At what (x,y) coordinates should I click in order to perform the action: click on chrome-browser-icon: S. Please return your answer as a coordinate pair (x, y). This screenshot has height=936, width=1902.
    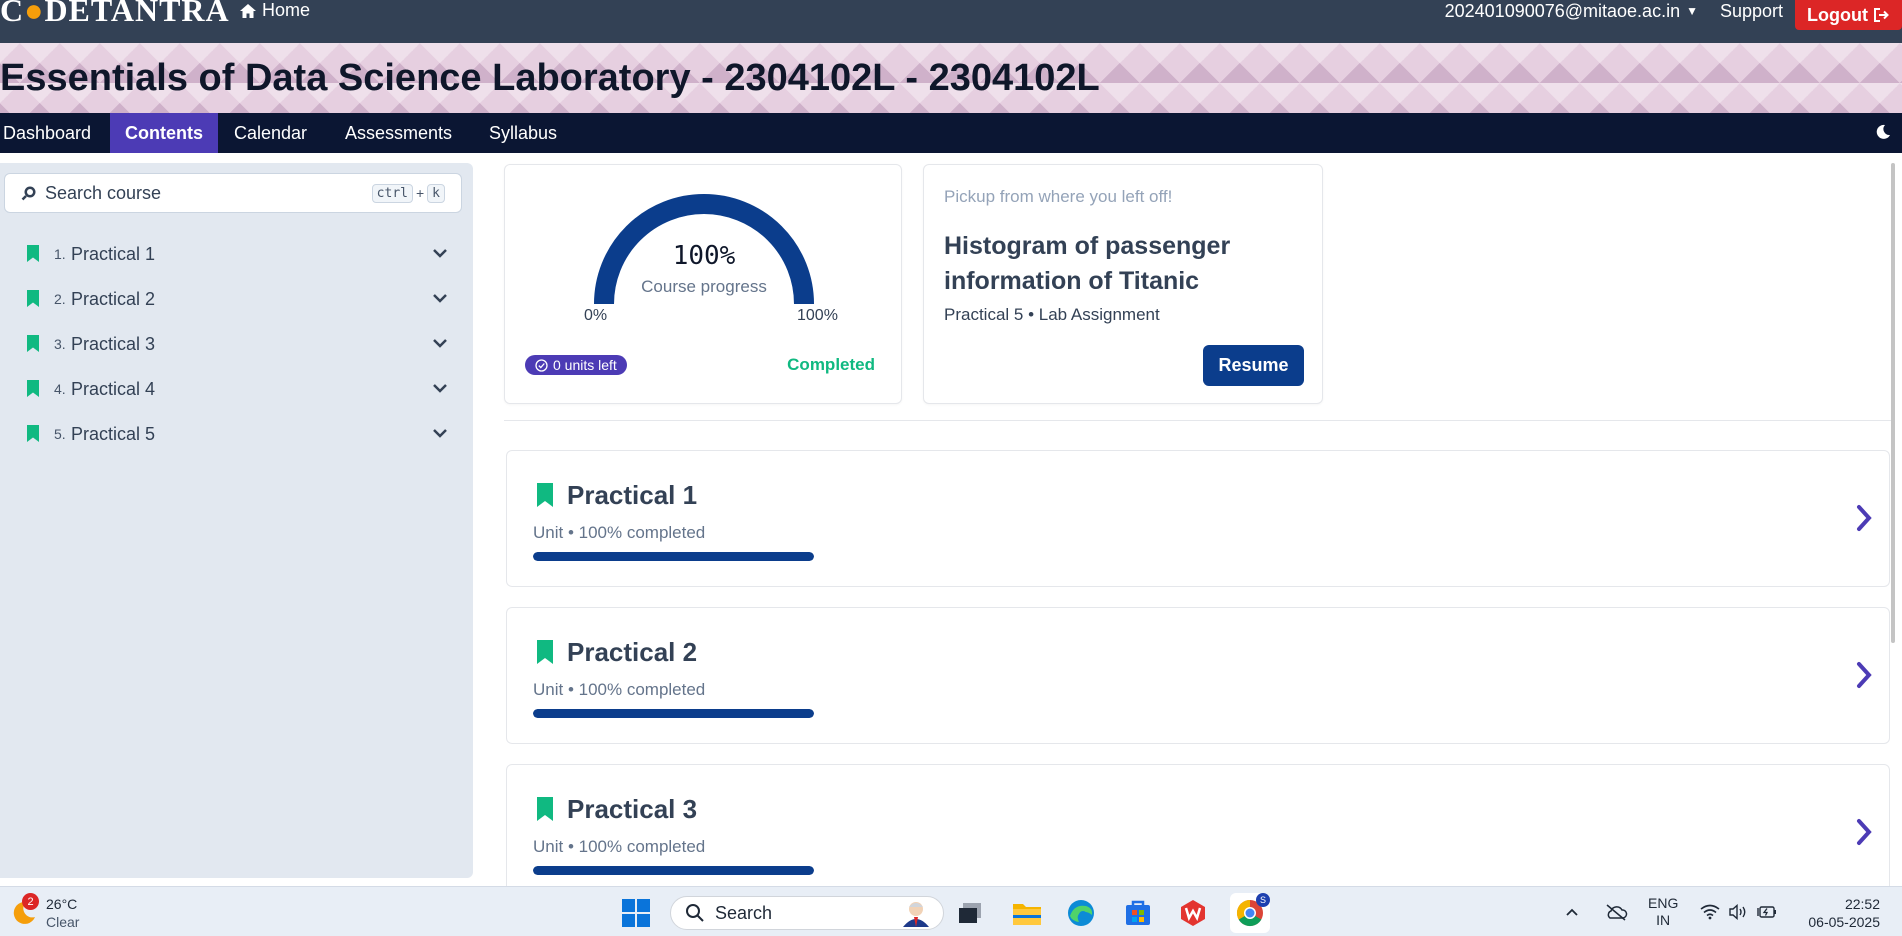
    Looking at the image, I should click on (1250, 913).